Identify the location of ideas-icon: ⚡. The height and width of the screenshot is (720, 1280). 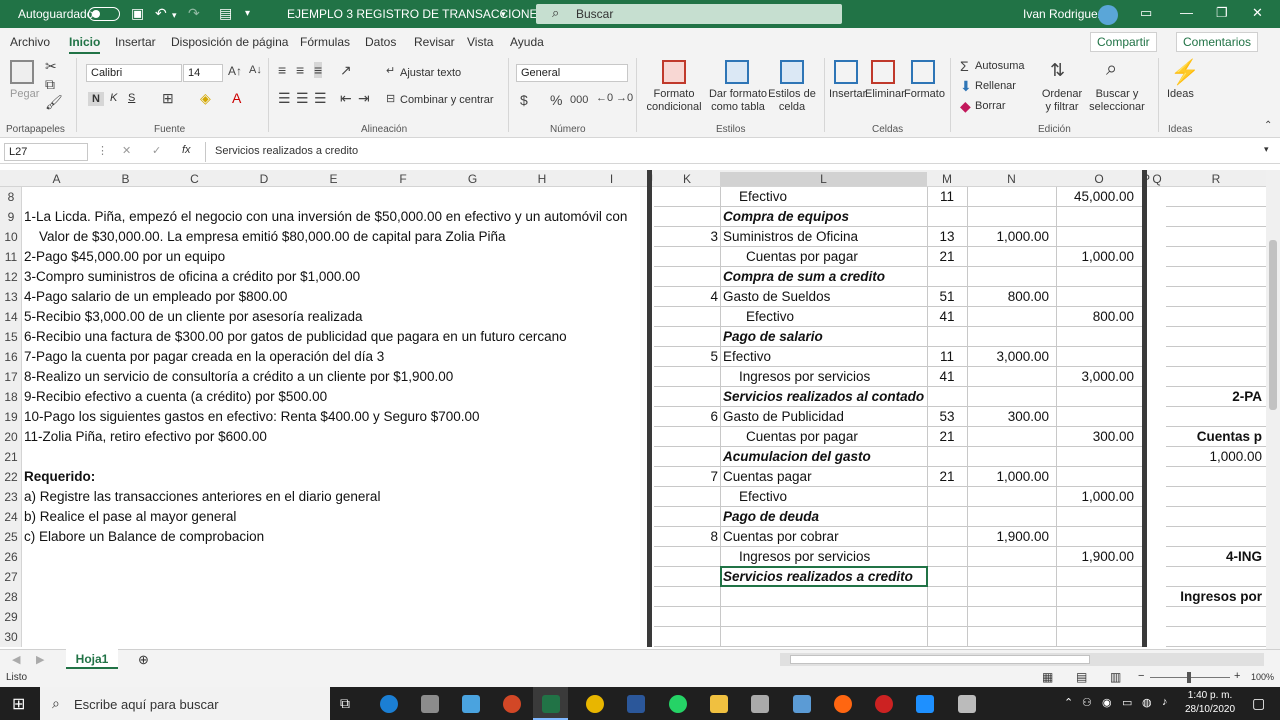
(1185, 72).